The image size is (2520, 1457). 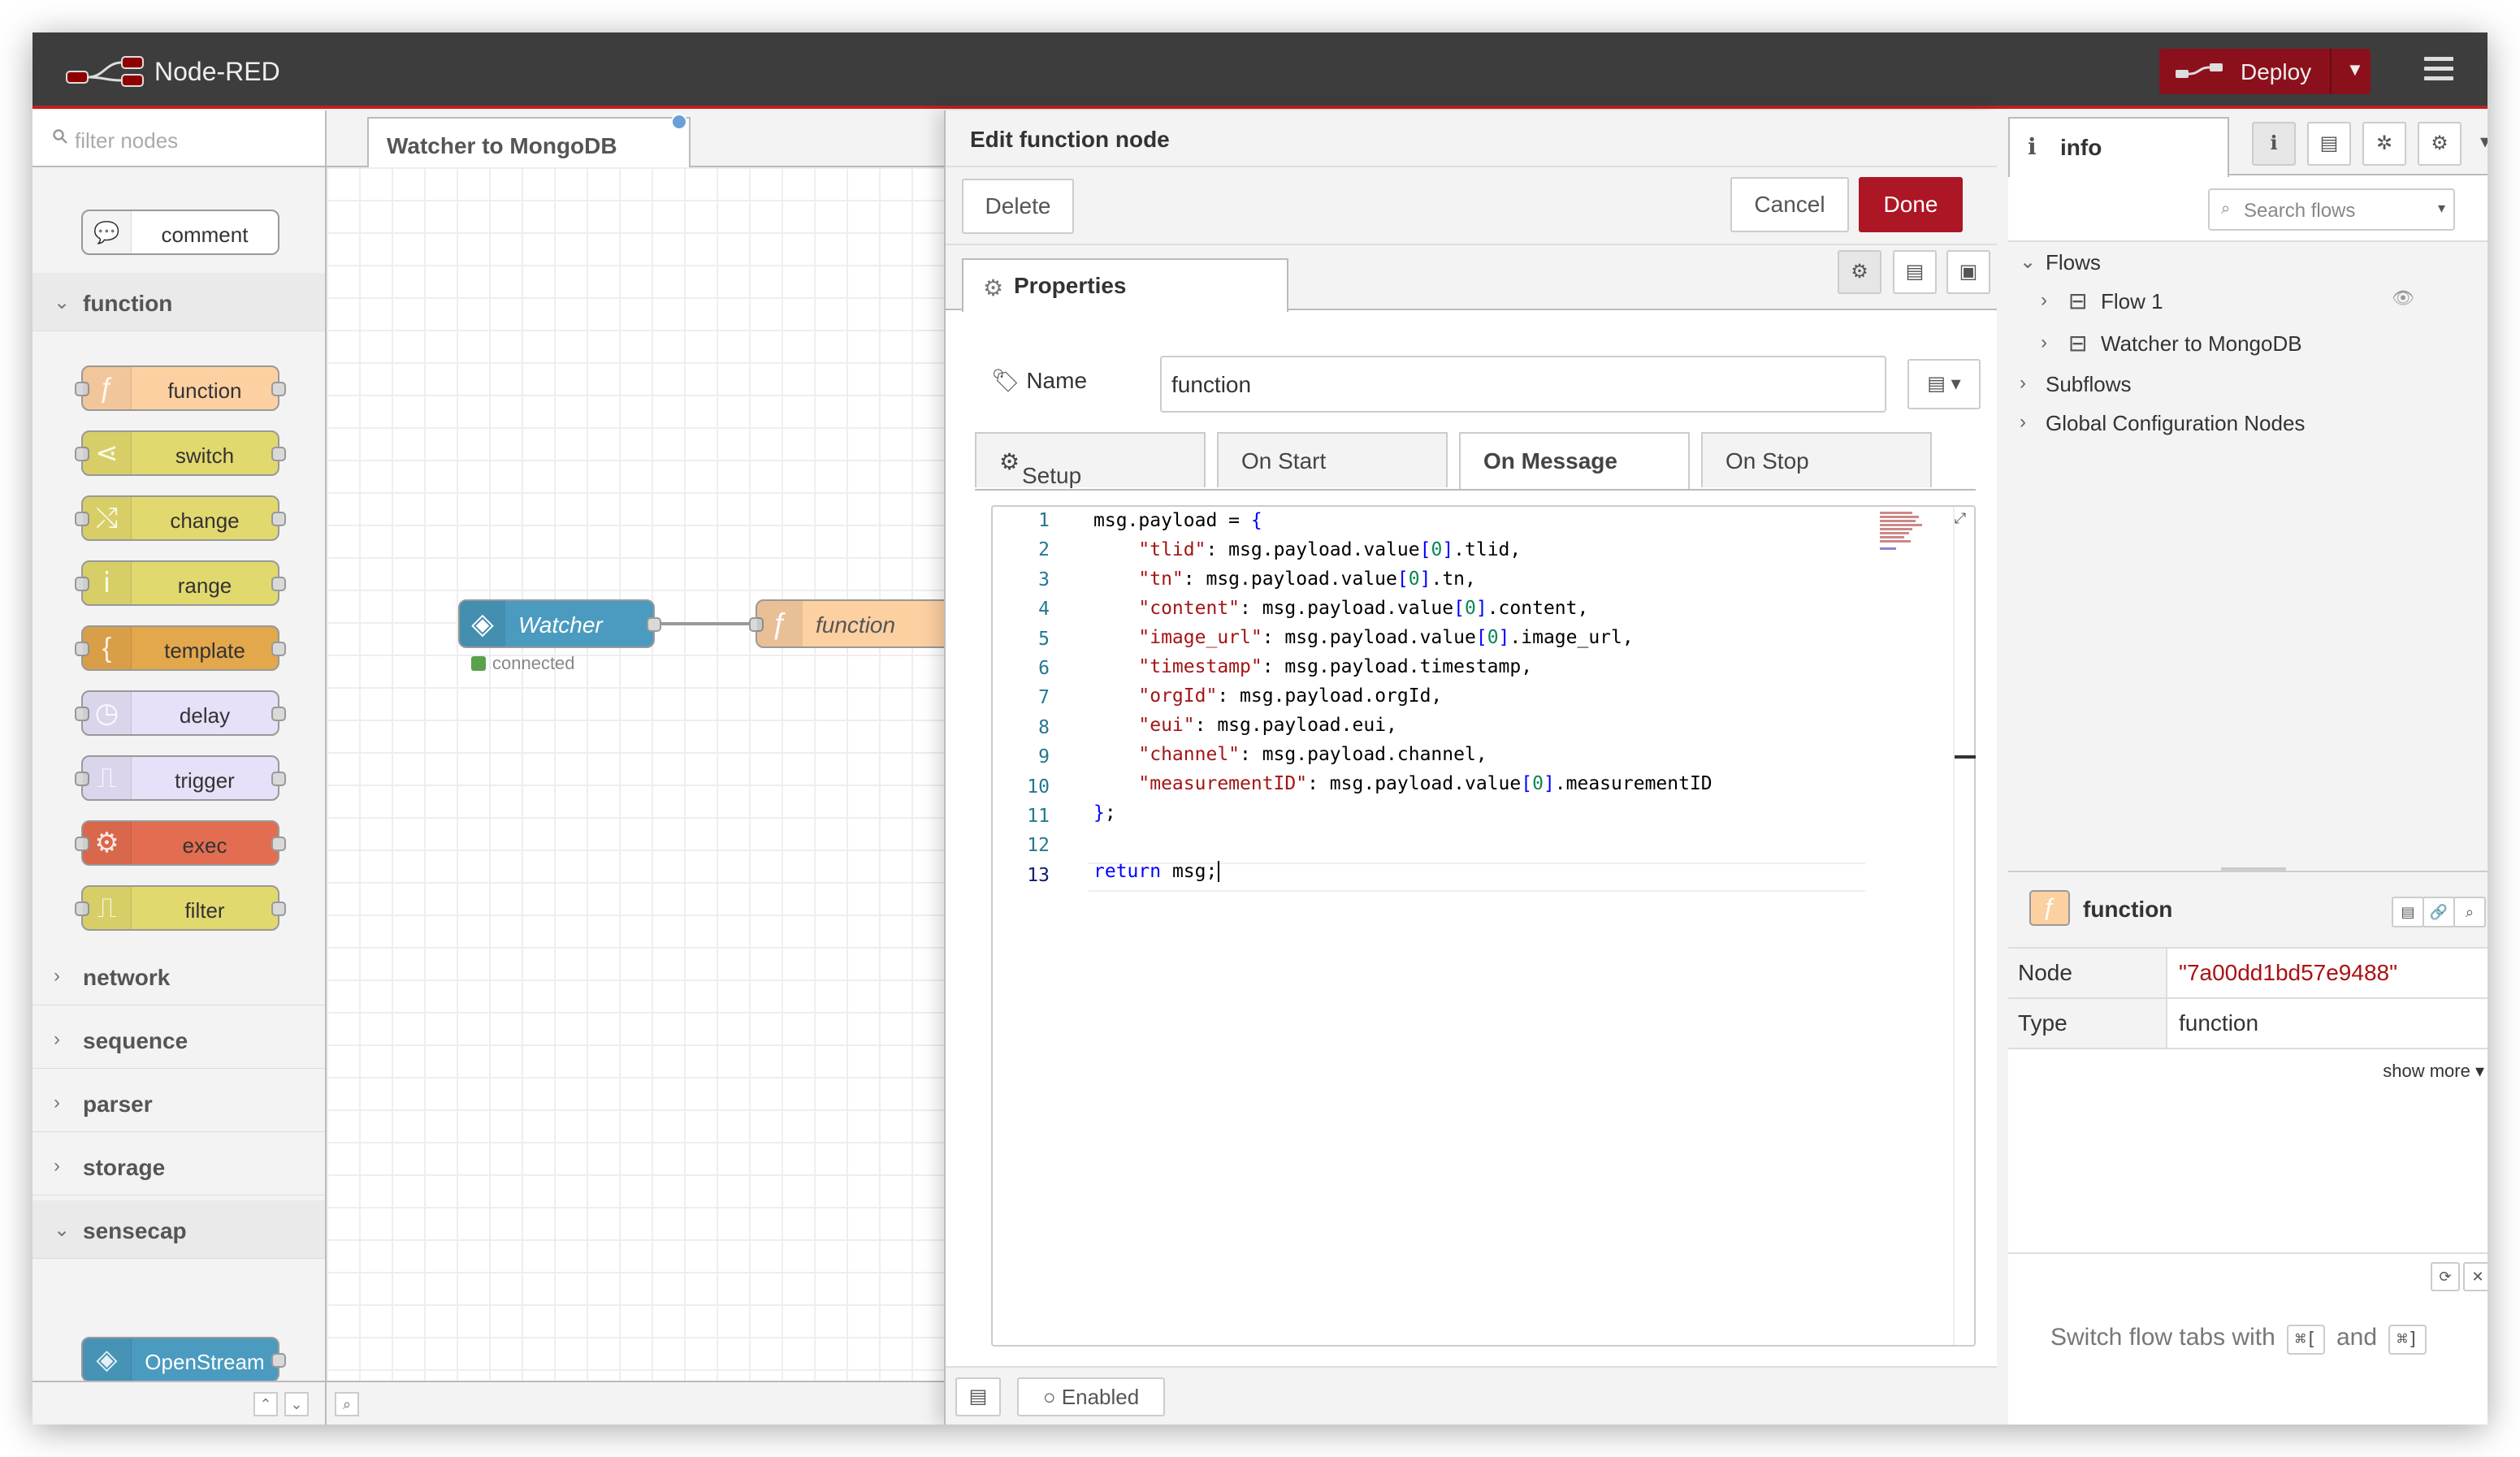 What do you see at coordinates (534, 663) in the screenshot?
I see `watcher-status-text: connected` at bounding box center [534, 663].